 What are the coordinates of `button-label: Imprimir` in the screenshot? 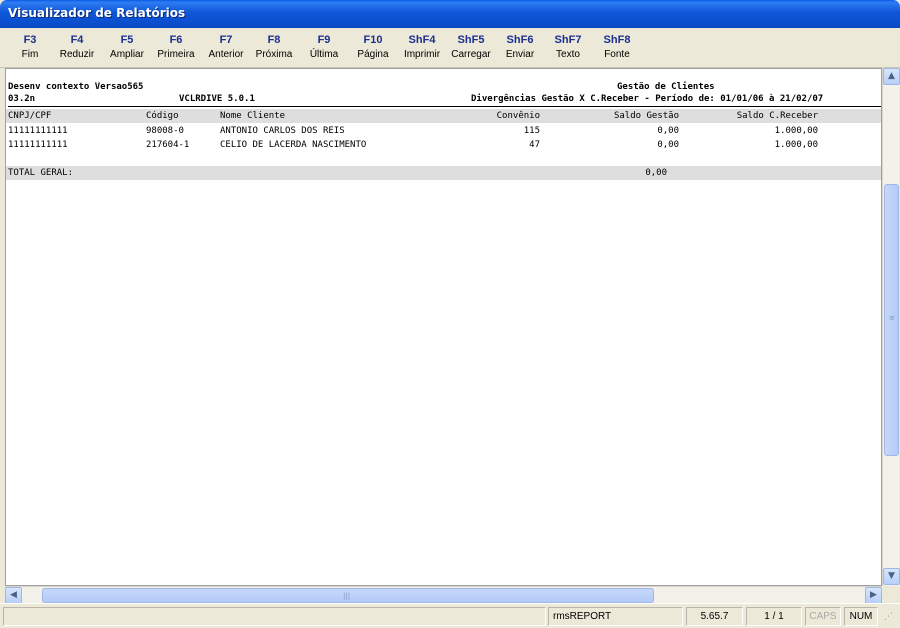 It's located at (422, 54).